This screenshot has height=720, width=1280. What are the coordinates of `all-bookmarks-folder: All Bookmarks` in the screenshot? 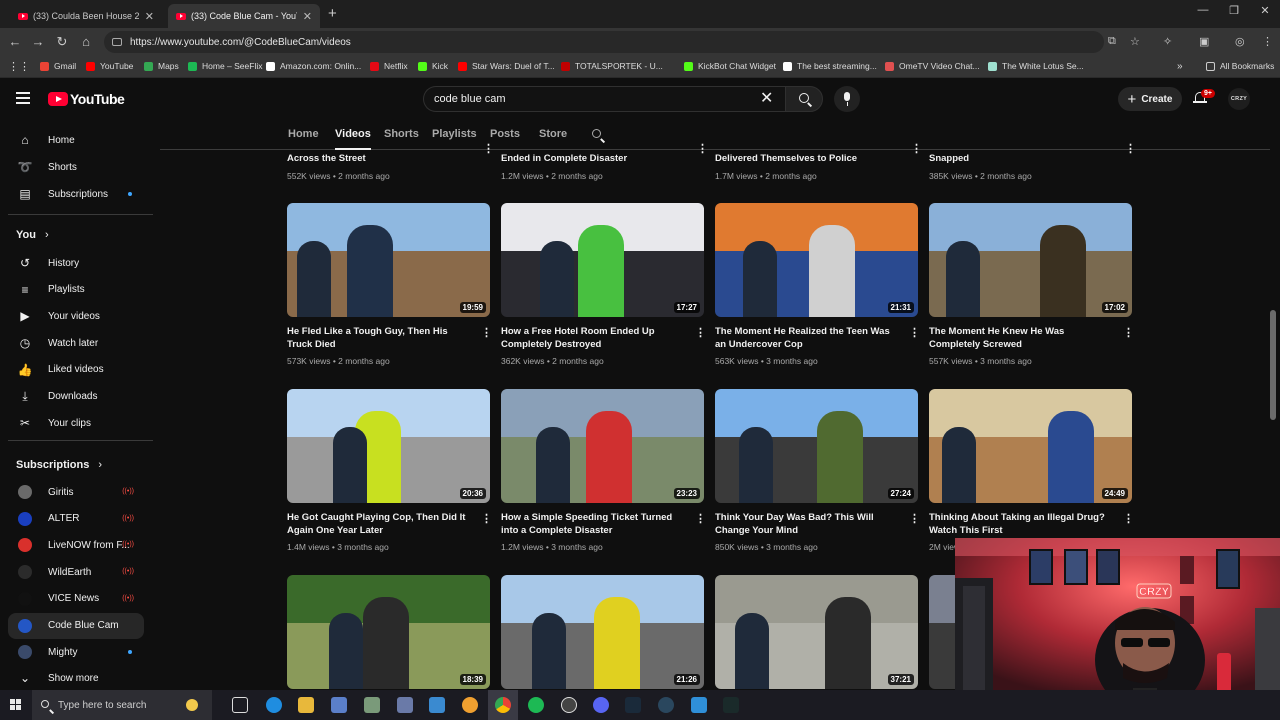 It's located at (1240, 66).